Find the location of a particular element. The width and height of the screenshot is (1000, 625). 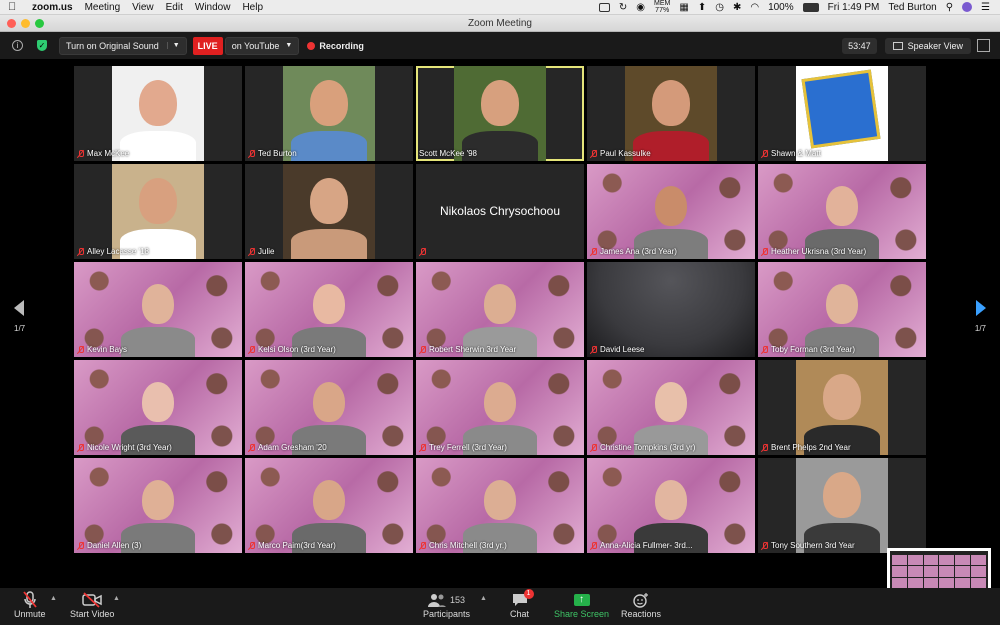

participant-tile: Daniel Allen (3) is located at coordinates (158, 505).